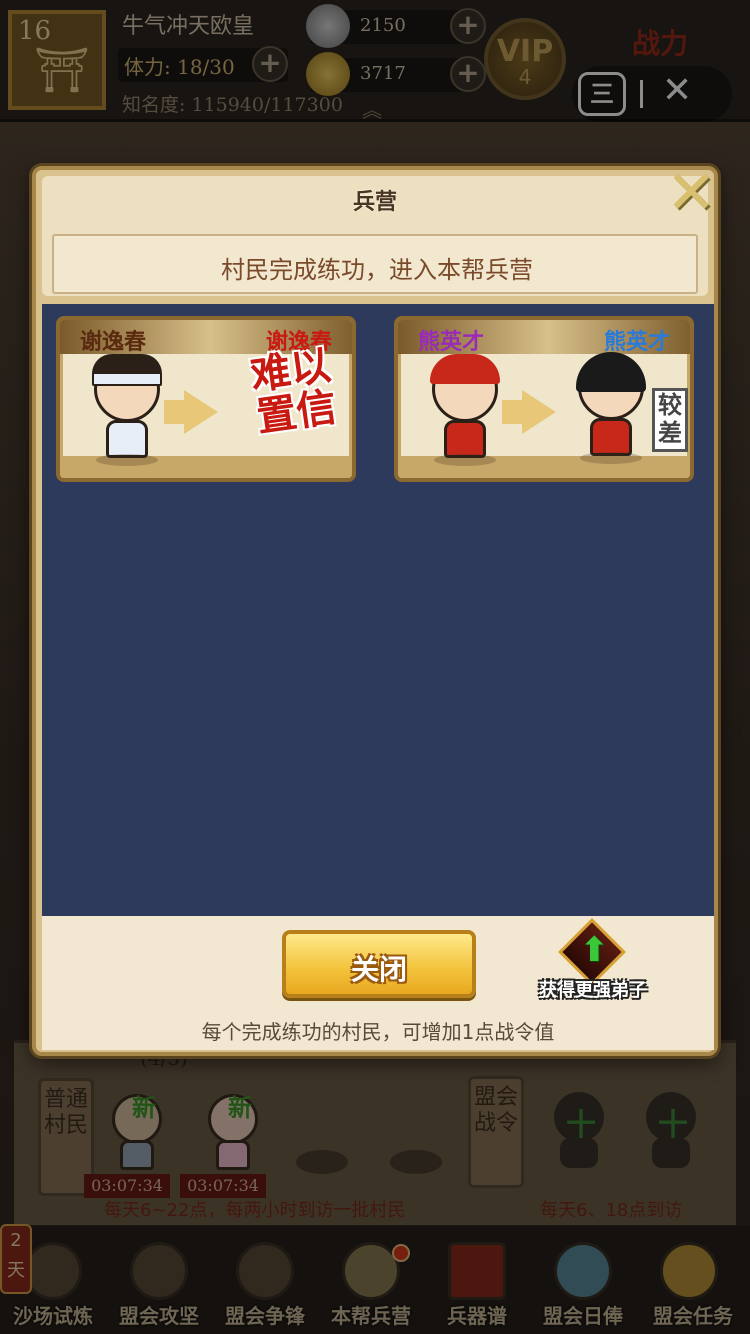  I want to click on villager-name: 谢逸春, so click(113, 342).